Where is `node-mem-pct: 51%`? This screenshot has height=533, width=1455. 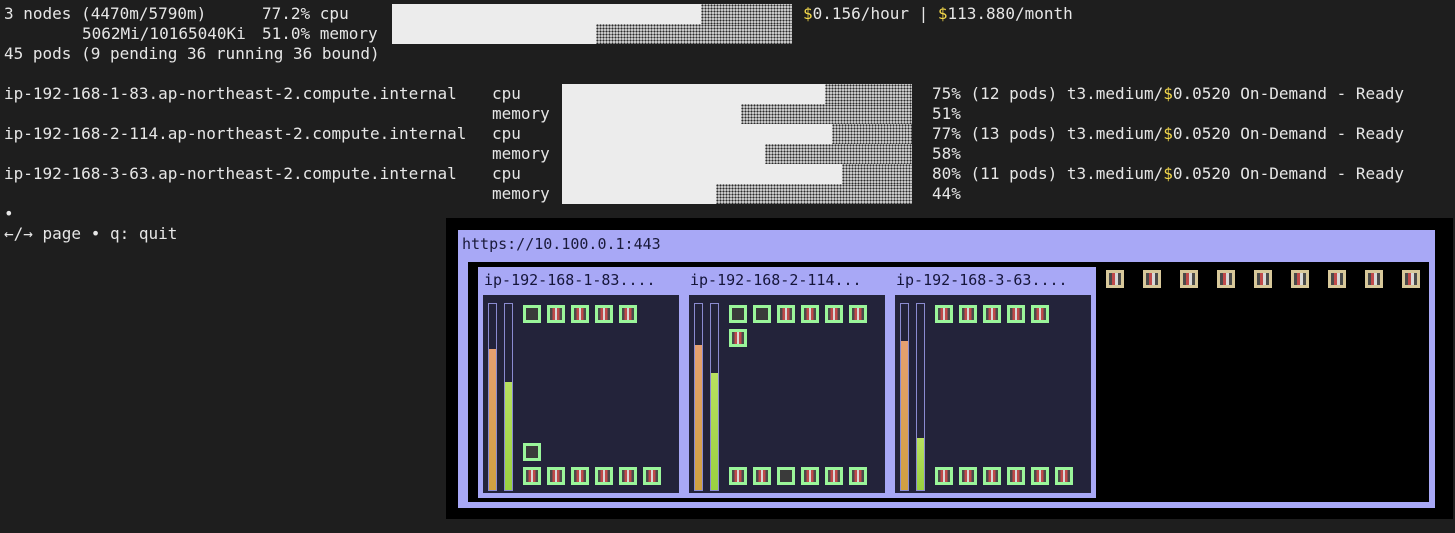
node-mem-pct: 51% is located at coordinates (946, 113).